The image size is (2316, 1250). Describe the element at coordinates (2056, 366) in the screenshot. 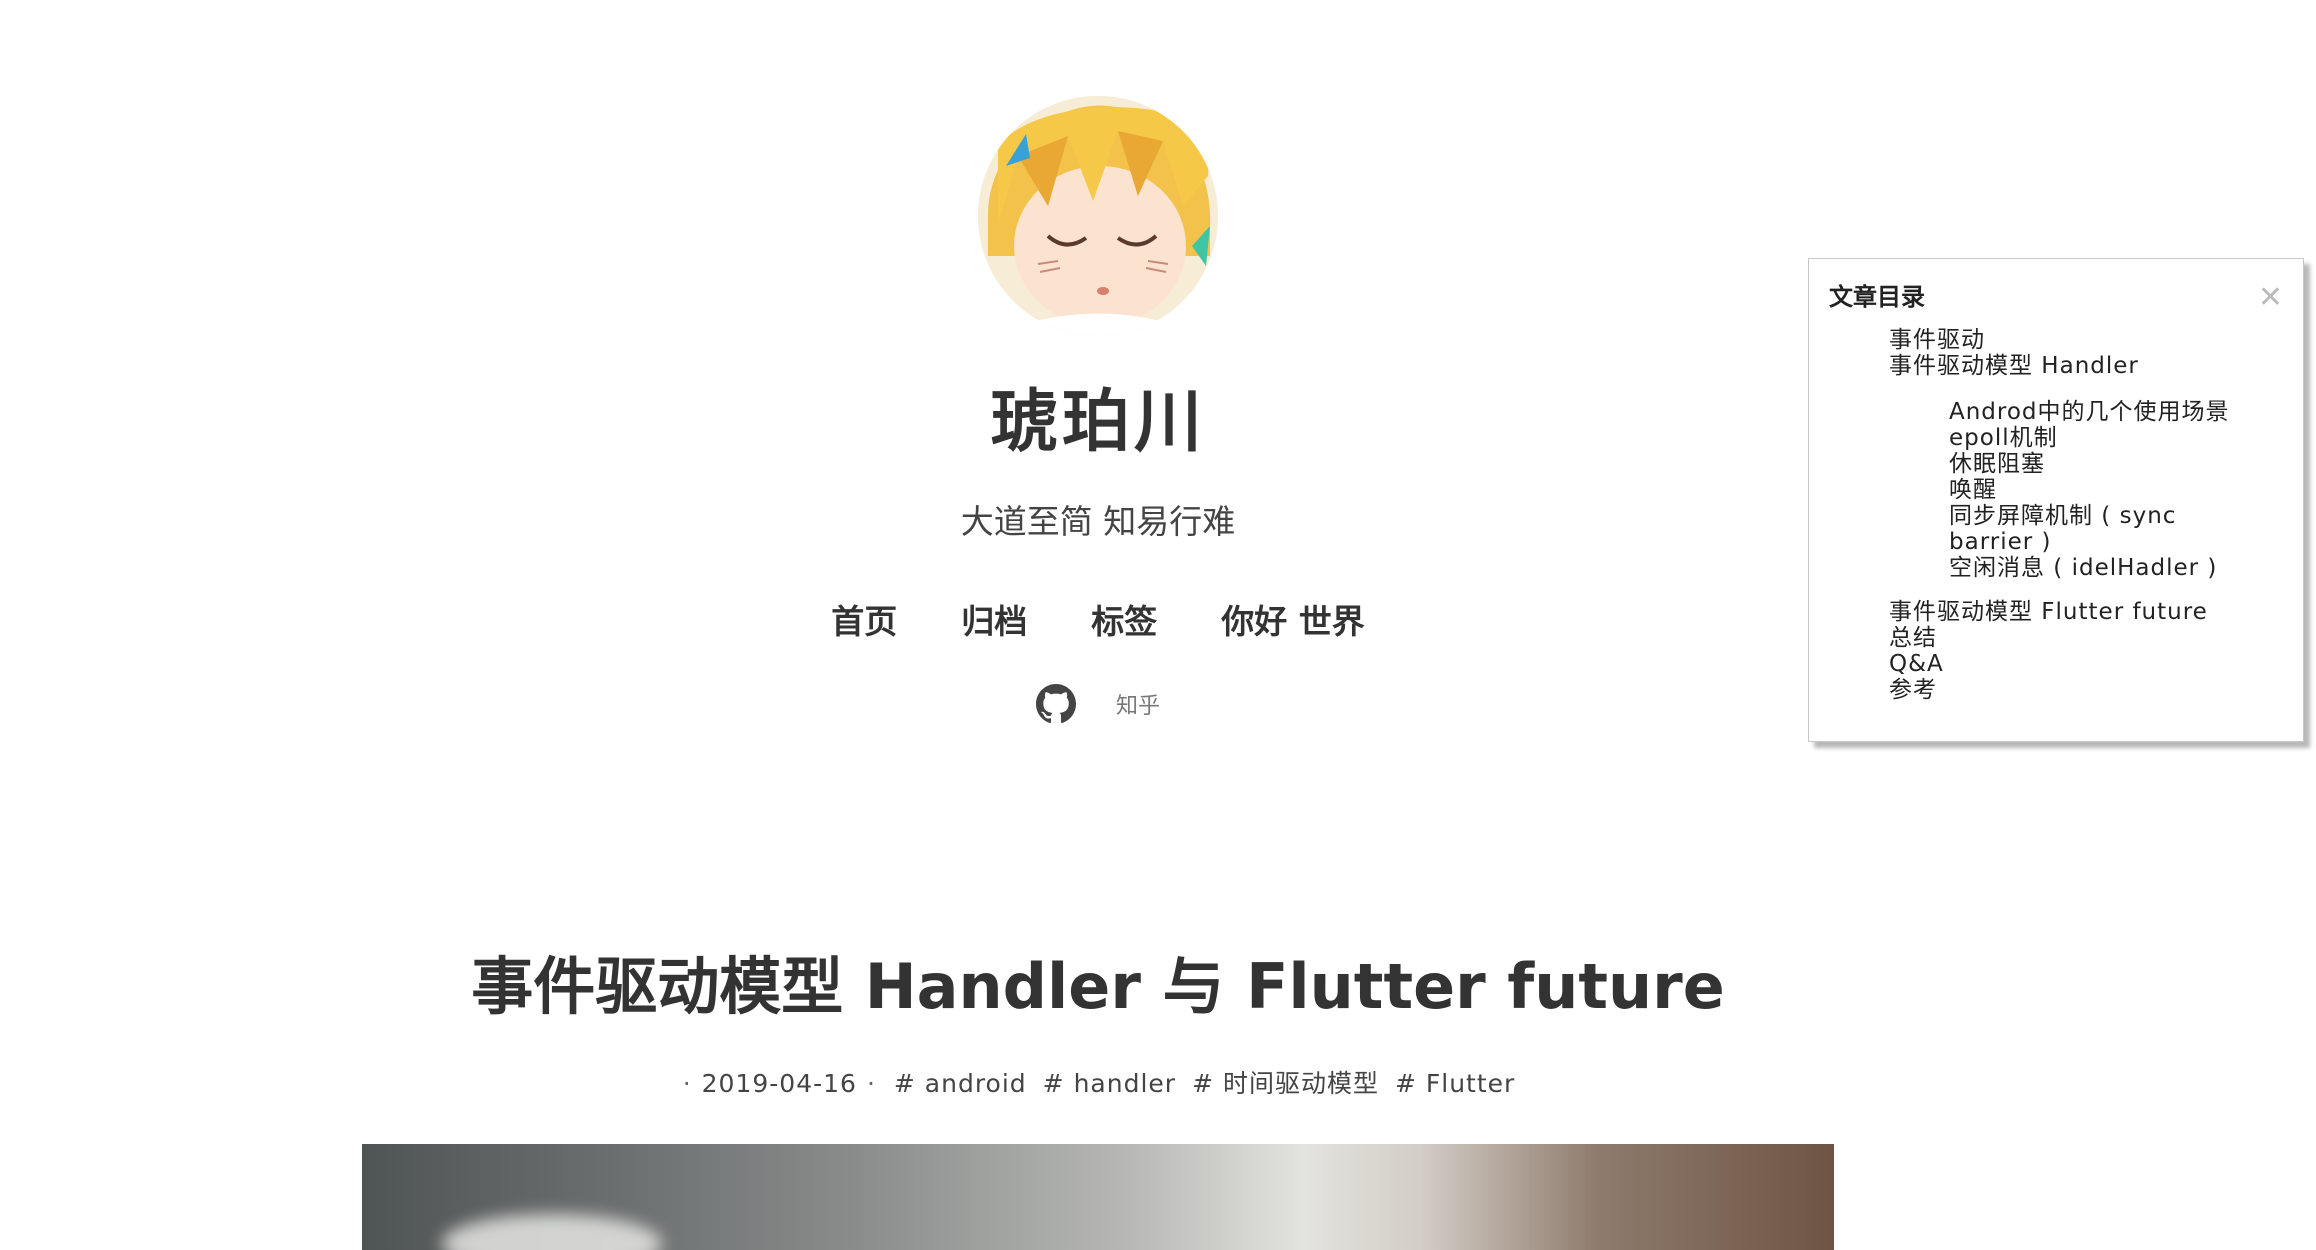

I see `toc-item: 事件驱动模型 Handler` at that location.